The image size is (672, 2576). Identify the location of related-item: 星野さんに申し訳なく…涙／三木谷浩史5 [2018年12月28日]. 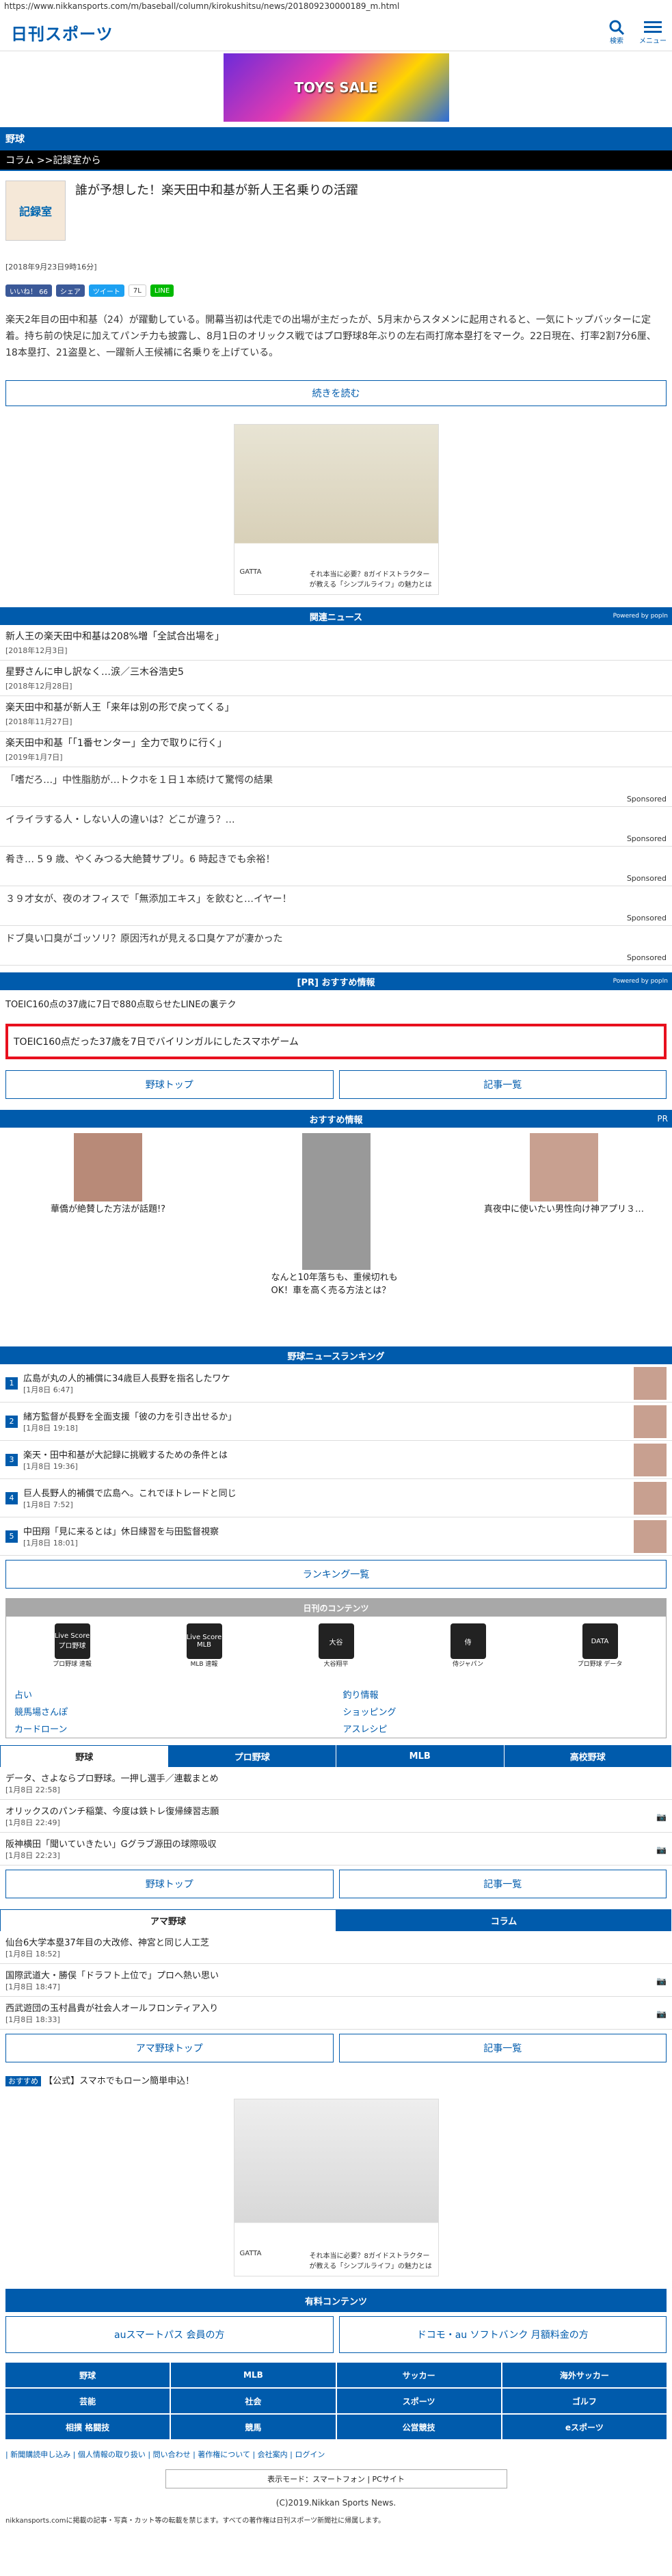
(336, 678).